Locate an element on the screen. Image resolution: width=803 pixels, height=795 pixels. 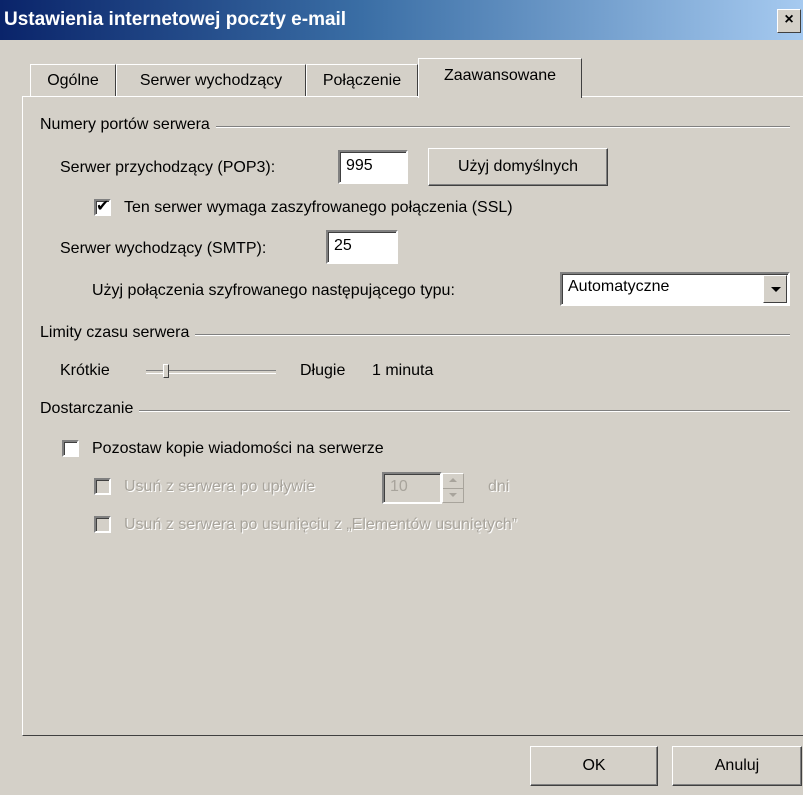
title-bar: Ustawienia internetowej poczty e-mail × is located at coordinates (401, 20).